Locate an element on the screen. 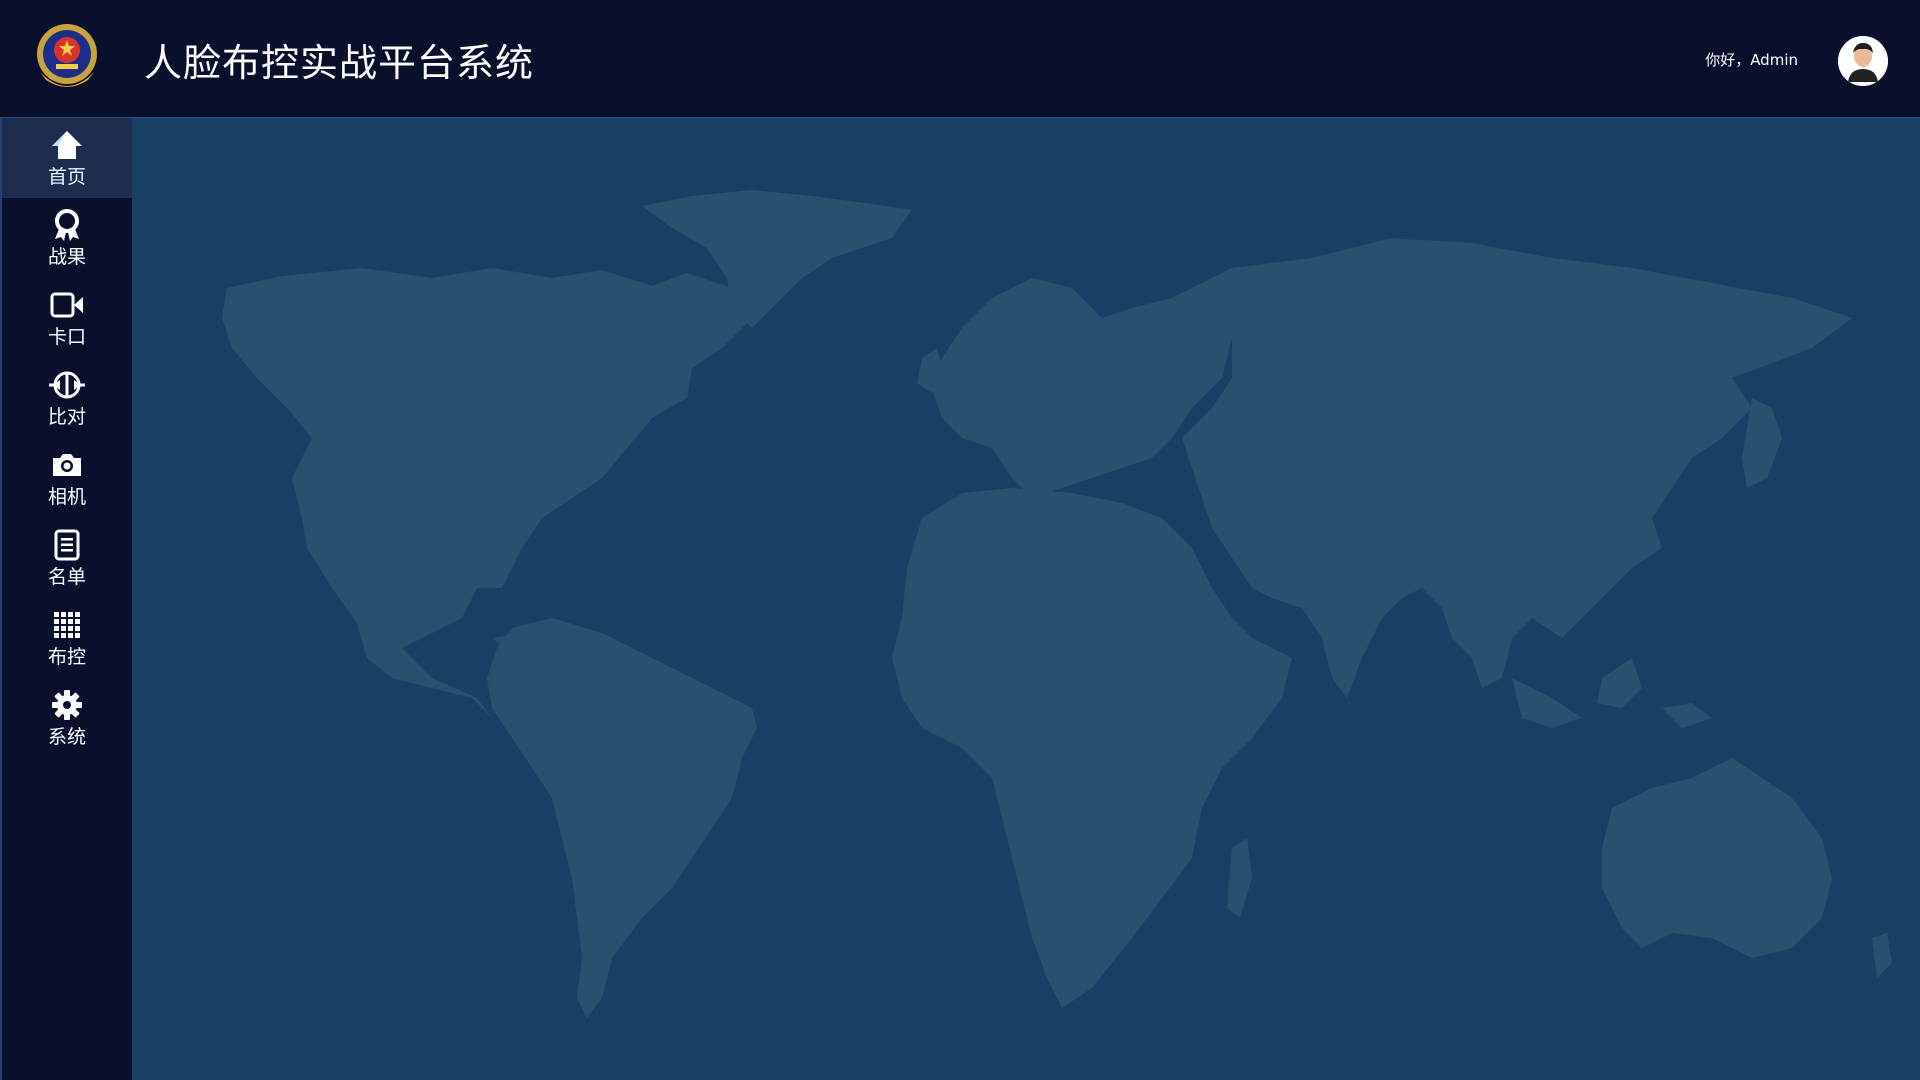  sidebar-item-label: 相机 is located at coordinates (66, 497).